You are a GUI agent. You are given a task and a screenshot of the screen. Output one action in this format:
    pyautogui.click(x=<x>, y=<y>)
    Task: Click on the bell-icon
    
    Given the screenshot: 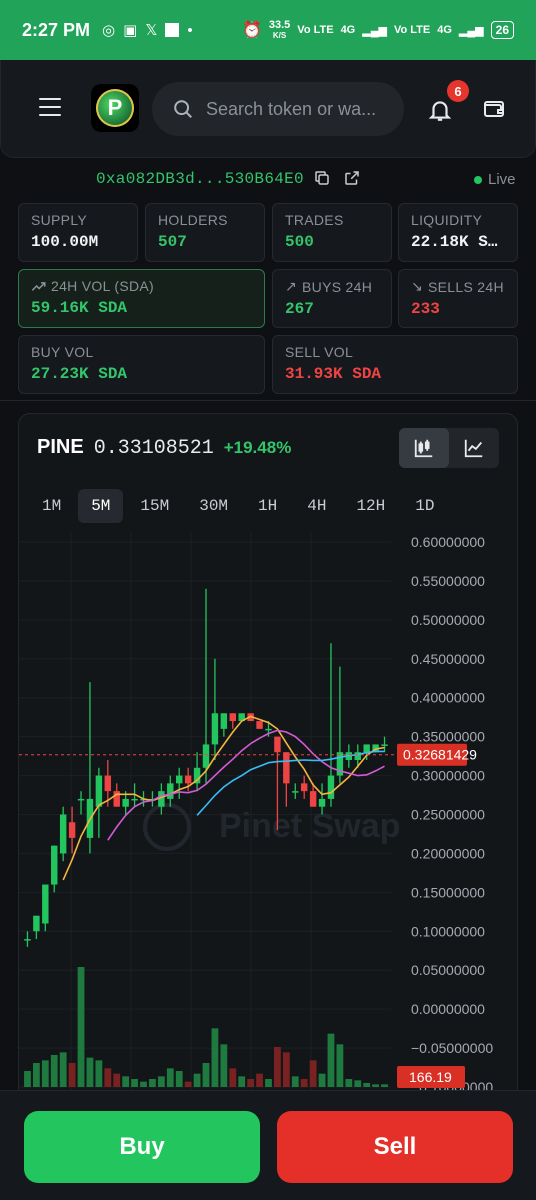 What is the action you would take?
    pyautogui.click(x=440, y=110)
    